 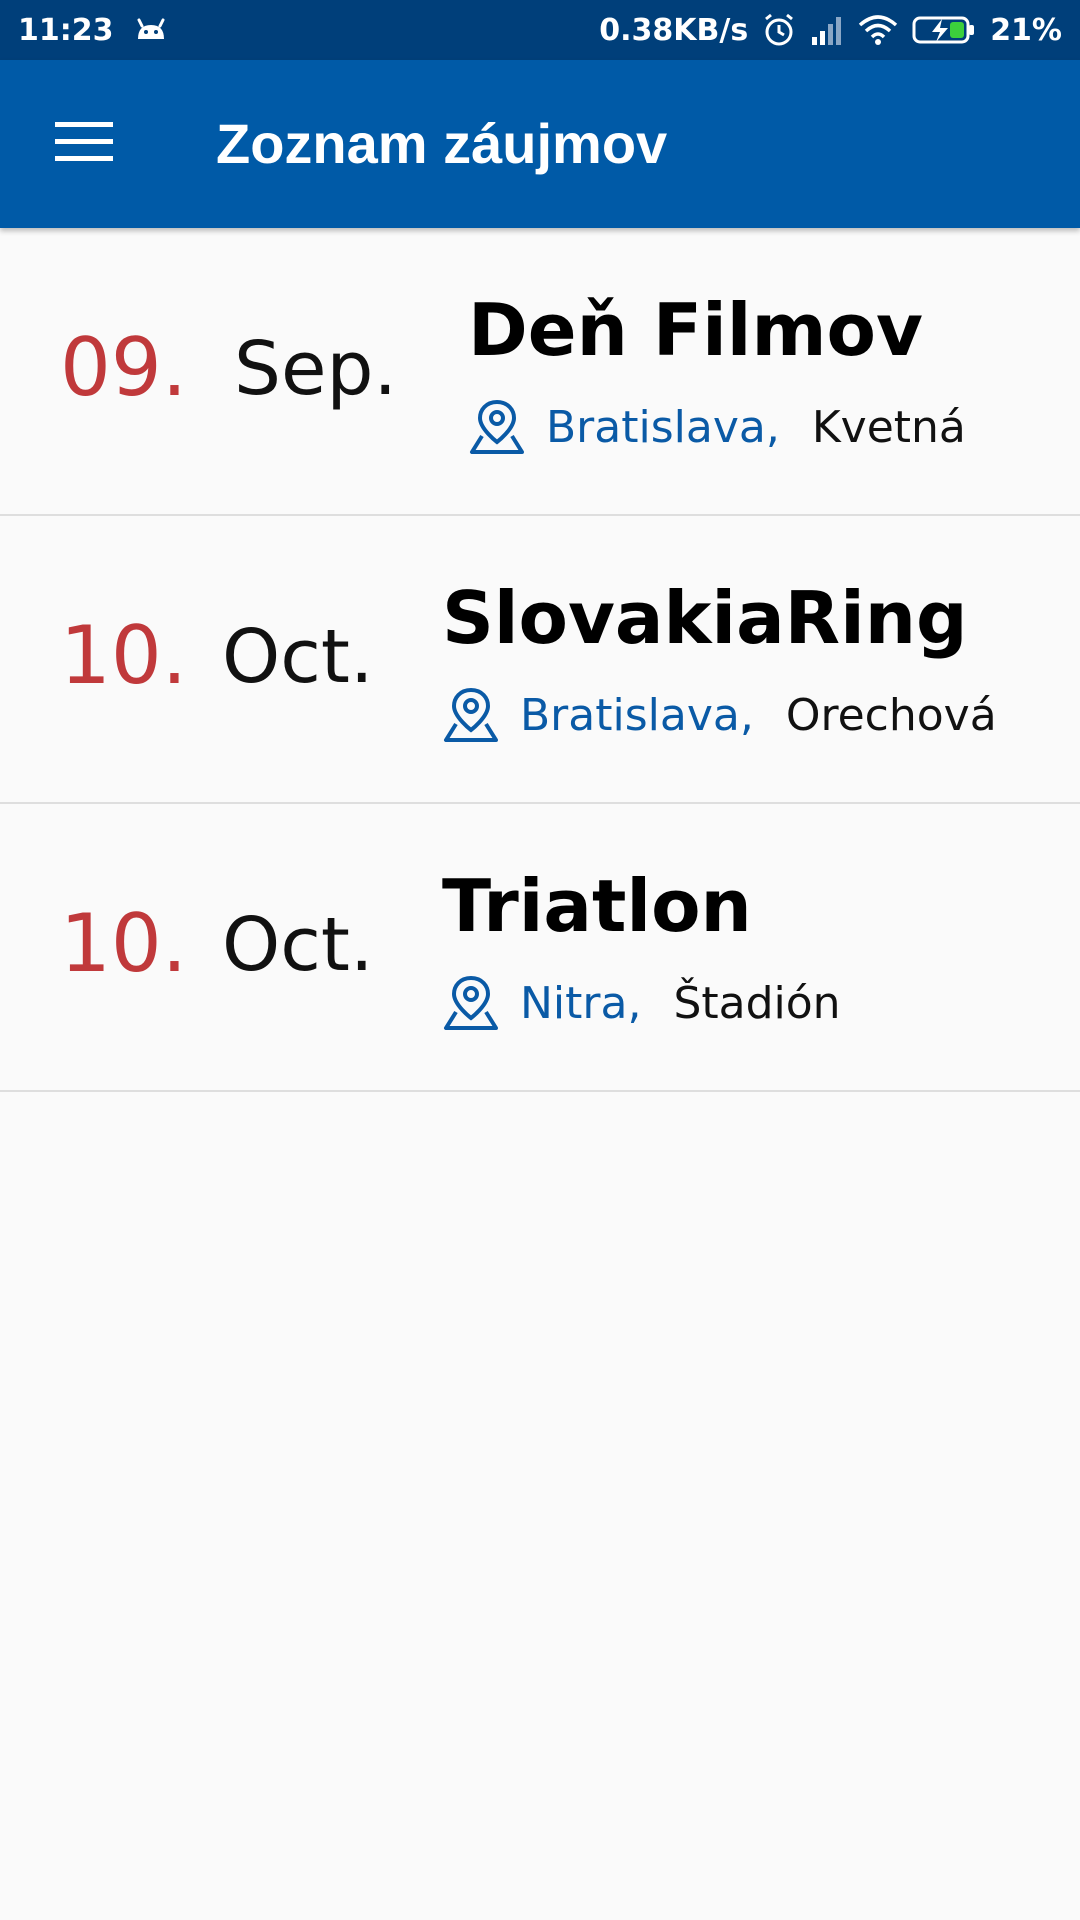 I want to click on event-day: 09., so click(x=124, y=367).